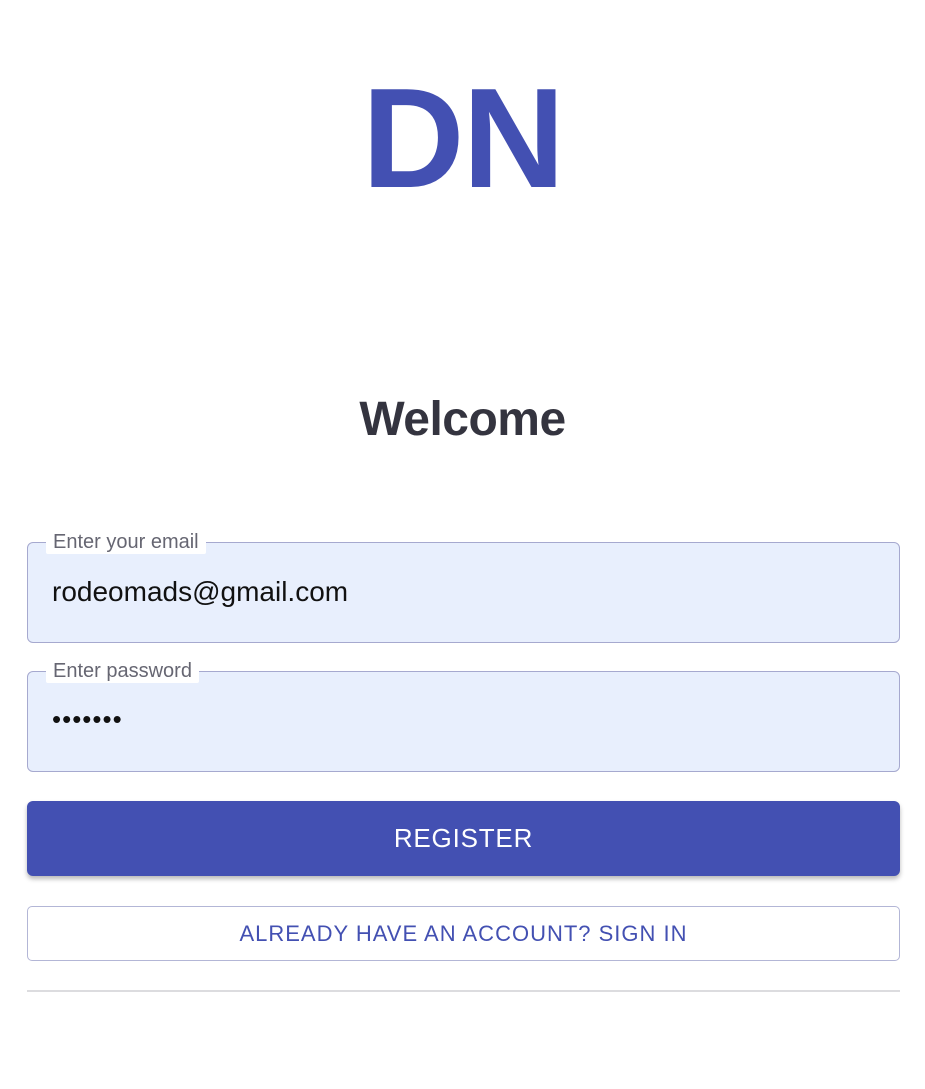  Describe the element at coordinates (463, 991) in the screenshot. I see `divider` at that location.